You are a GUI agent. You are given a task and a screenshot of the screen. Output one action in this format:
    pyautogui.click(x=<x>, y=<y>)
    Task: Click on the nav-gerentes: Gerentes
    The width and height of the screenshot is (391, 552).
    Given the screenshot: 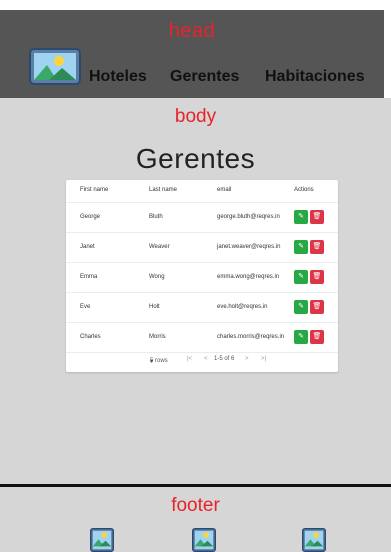 What is the action you would take?
    pyautogui.click(x=204, y=77)
    